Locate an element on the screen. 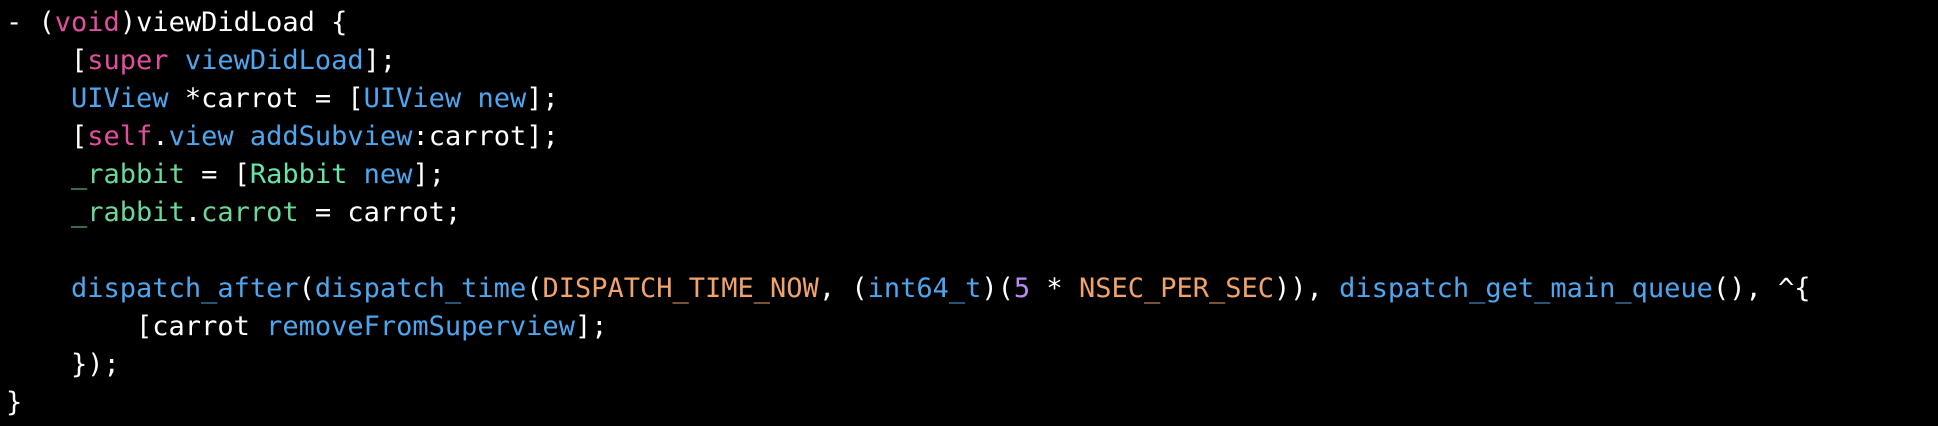 This screenshot has height=426, width=1938. code-token-plain: } is located at coordinates (14, 402).